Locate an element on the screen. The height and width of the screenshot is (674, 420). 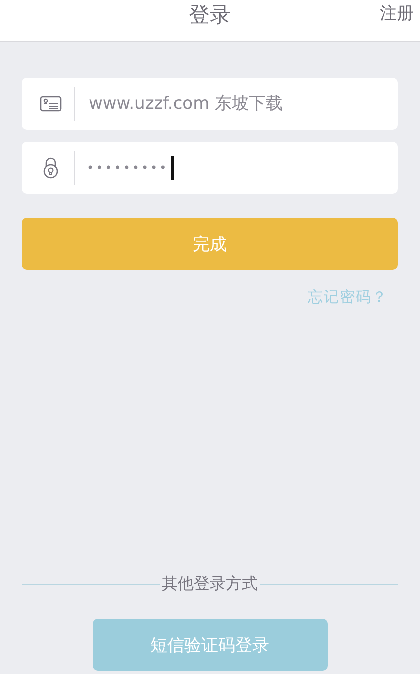
id-card-icon is located at coordinates (51, 104).